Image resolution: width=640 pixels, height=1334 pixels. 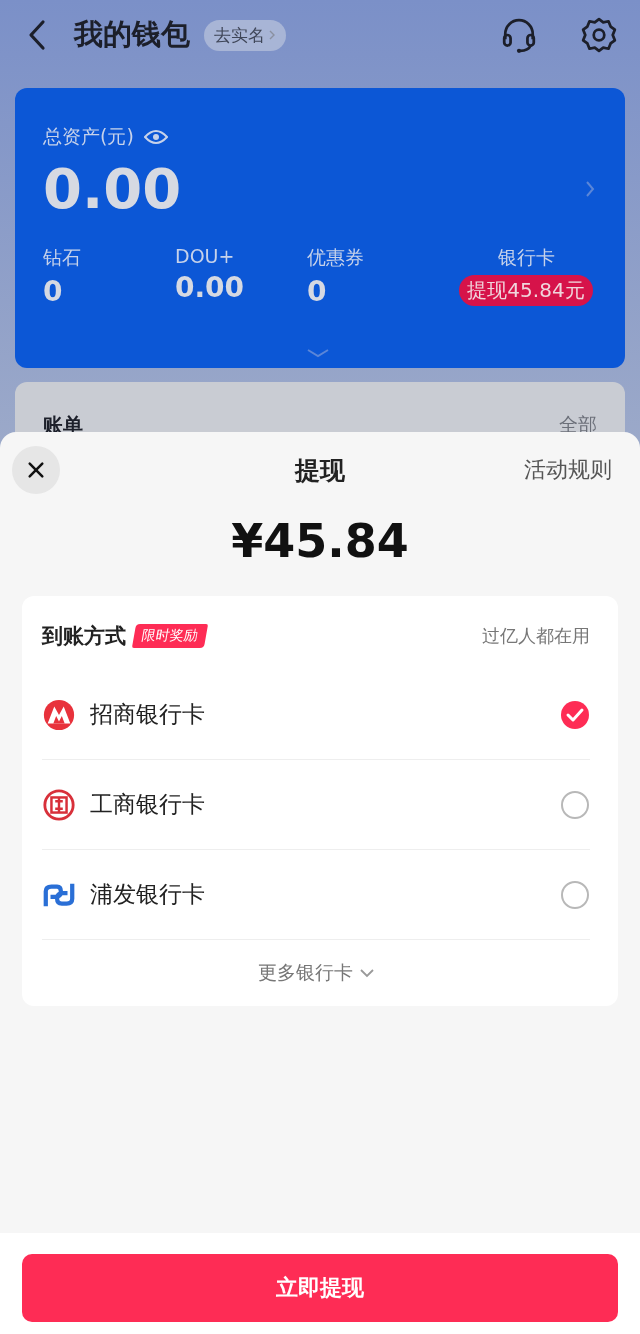 What do you see at coordinates (147, 894) in the screenshot?
I see `bank-name: 浦发银行卡` at bounding box center [147, 894].